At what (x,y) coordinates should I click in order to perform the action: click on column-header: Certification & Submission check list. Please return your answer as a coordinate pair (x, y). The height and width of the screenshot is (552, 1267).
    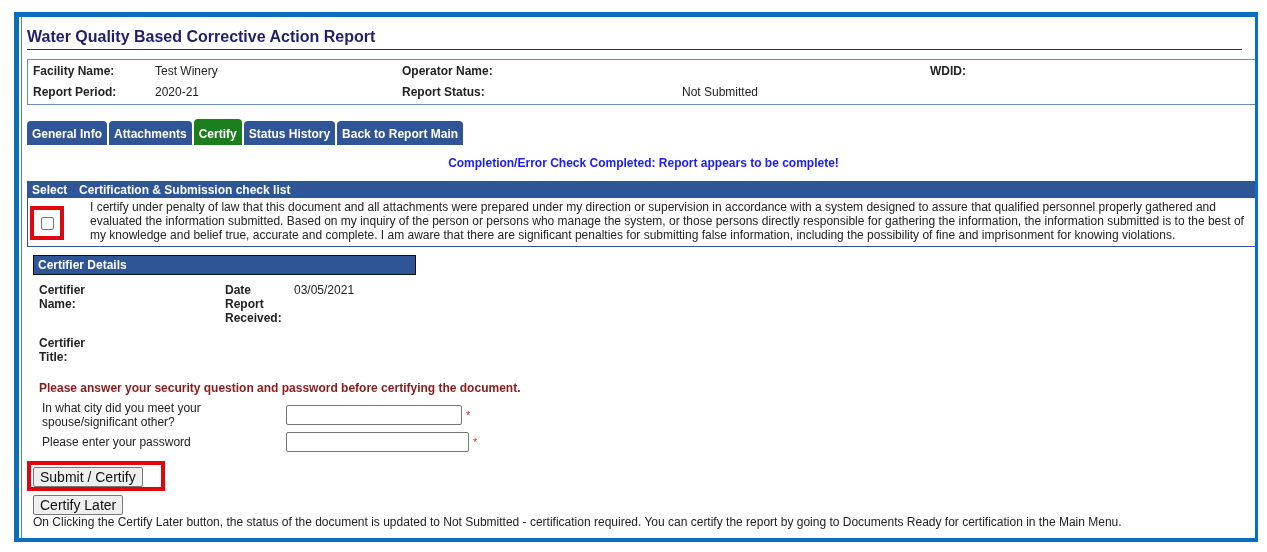
    Looking at the image, I should click on (185, 190).